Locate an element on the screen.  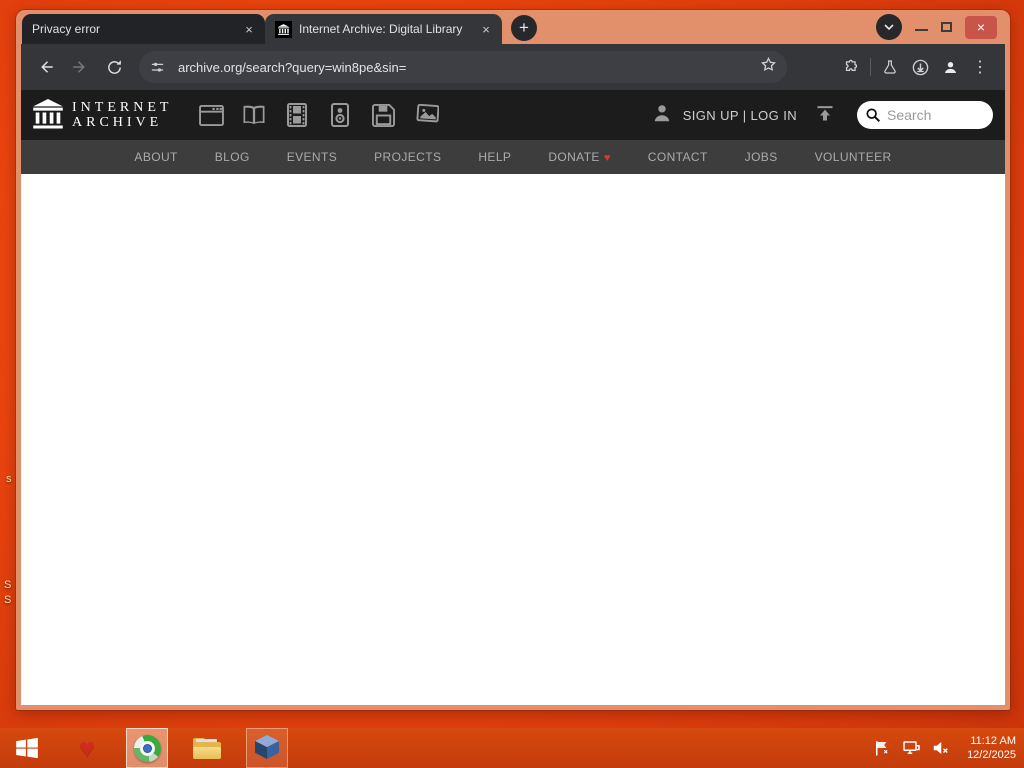
nav-contact: CONTACT is located at coordinates (678, 157).